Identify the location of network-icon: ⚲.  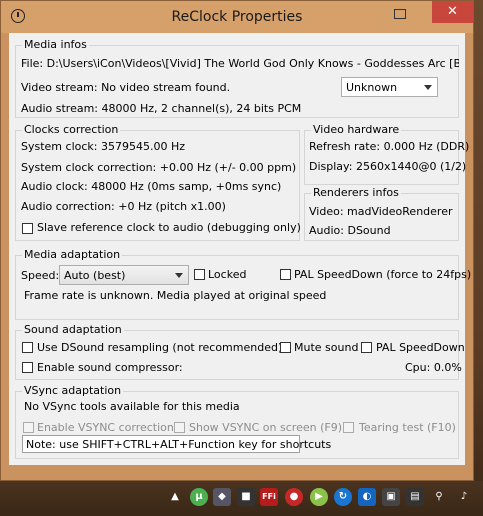
(439, 497).